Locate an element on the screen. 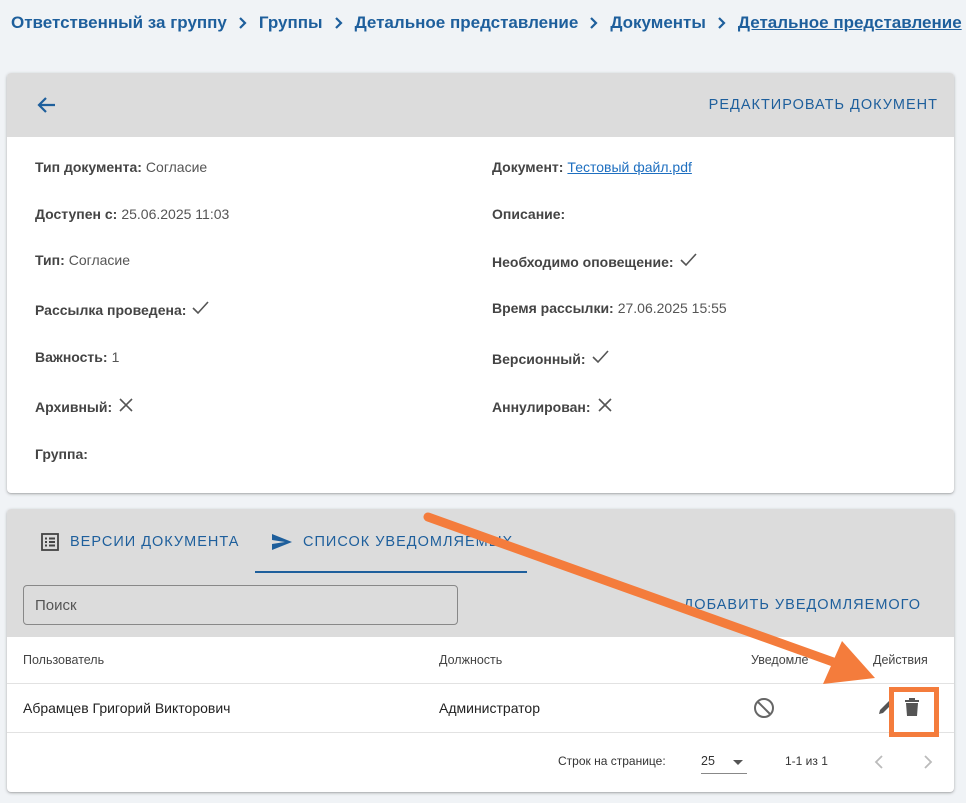  detail-doc-type: Тип документа: Согласие is located at coordinates (121, 167).